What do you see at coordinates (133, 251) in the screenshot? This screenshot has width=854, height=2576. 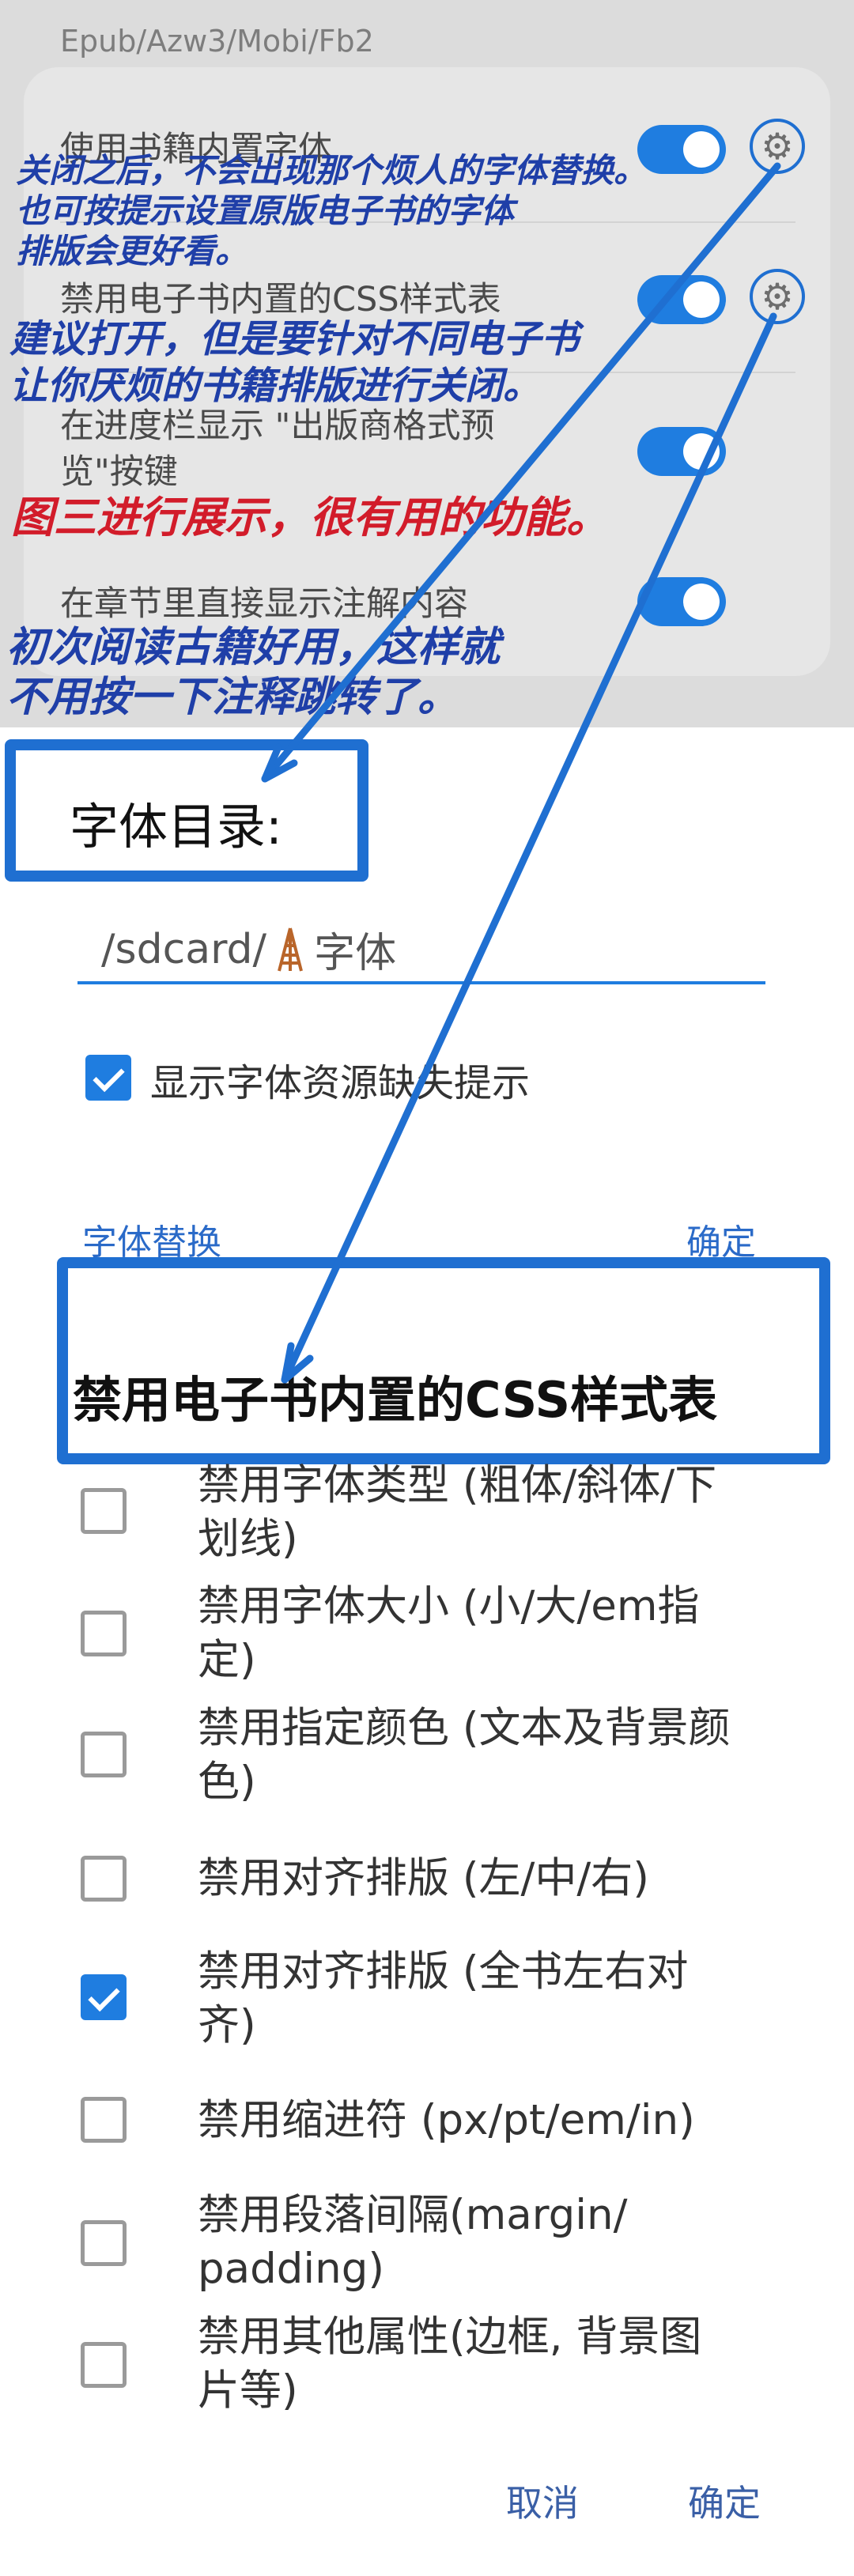 I see `annotation-text: 排版会更好看。` at bounding box center [133, 251].